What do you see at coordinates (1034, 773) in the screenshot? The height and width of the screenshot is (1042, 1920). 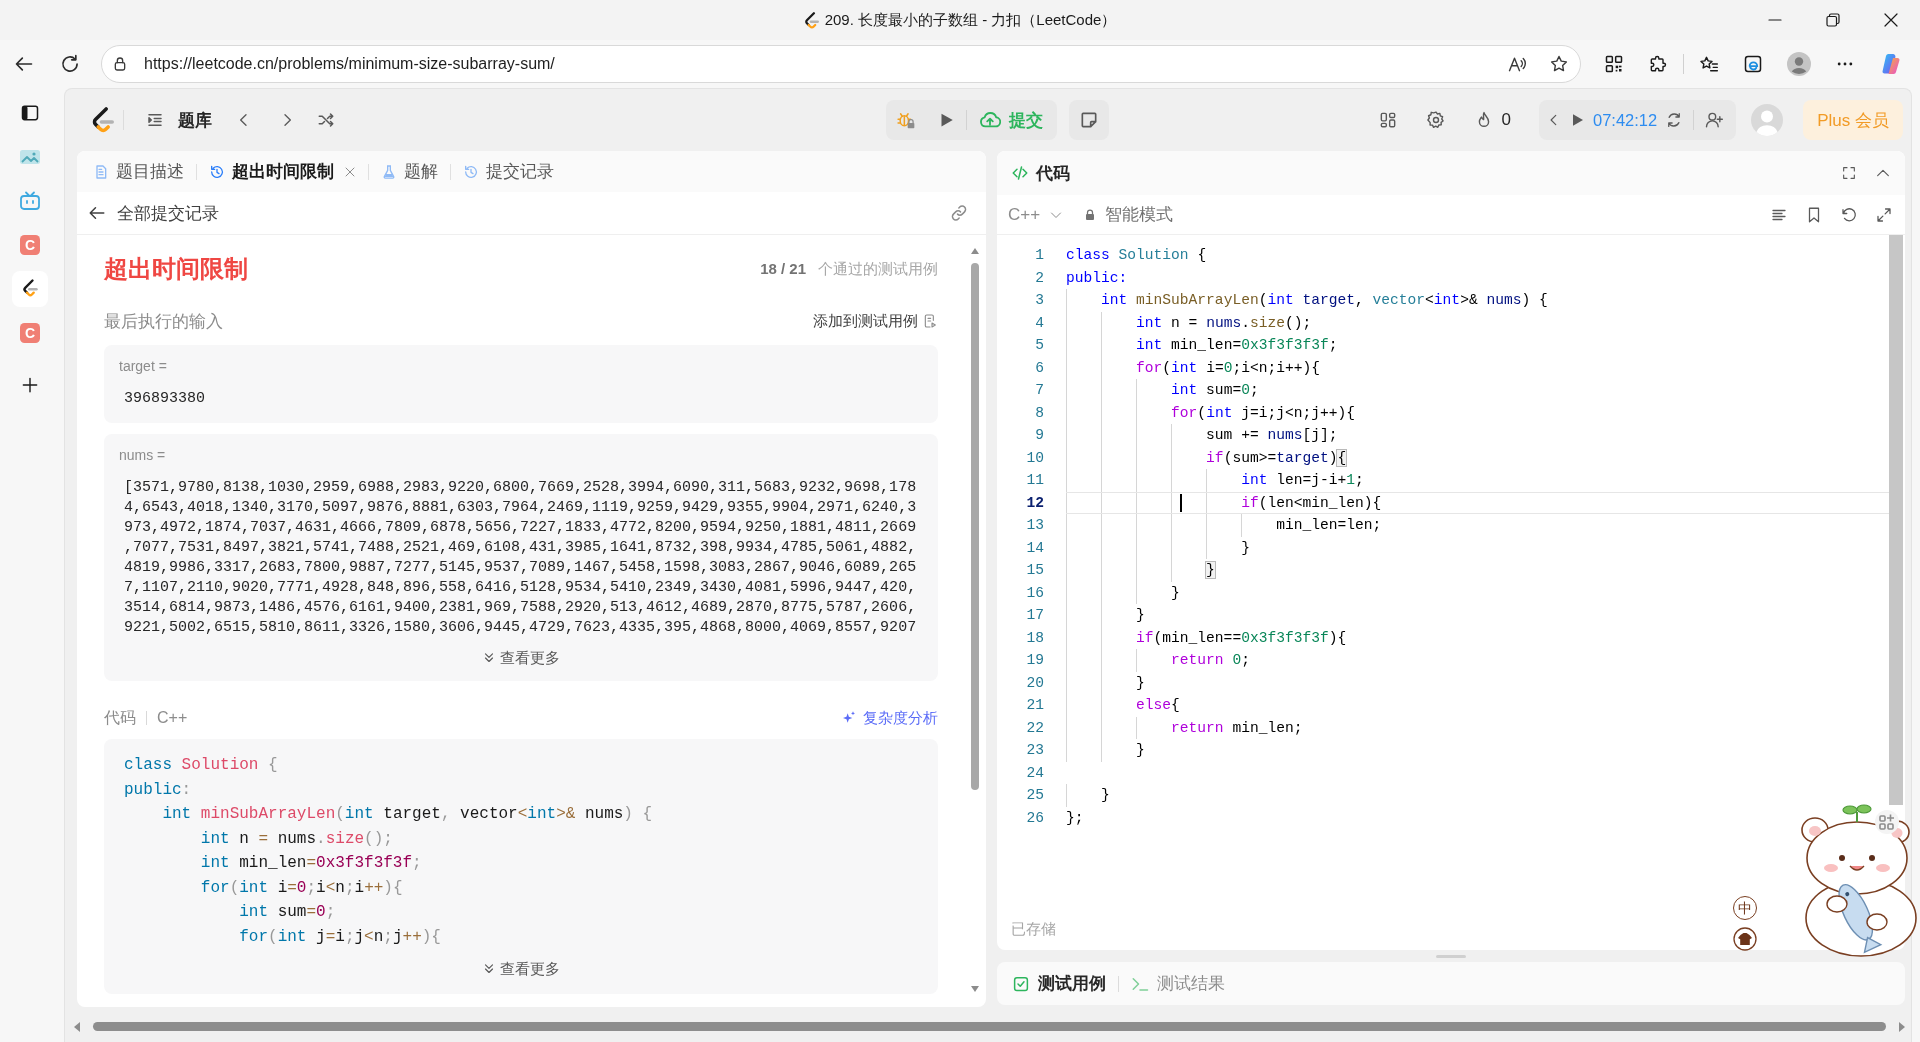 I see `line-number: 24` at bounding box center [1034, 773].